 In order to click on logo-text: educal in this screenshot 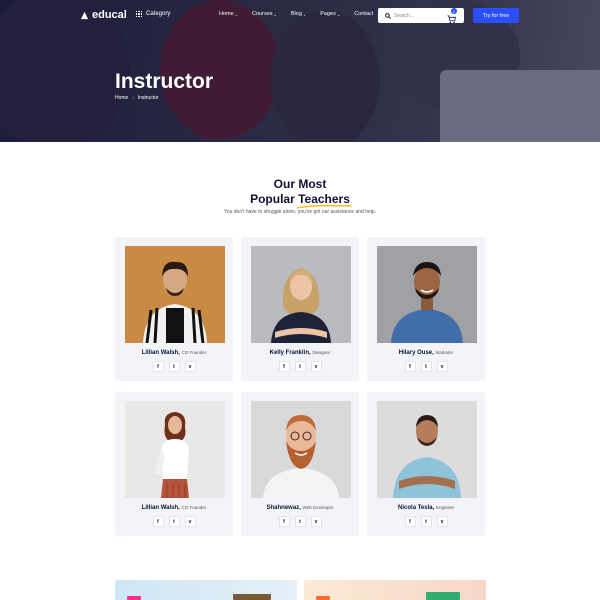, I will do `click(109, 15)`.